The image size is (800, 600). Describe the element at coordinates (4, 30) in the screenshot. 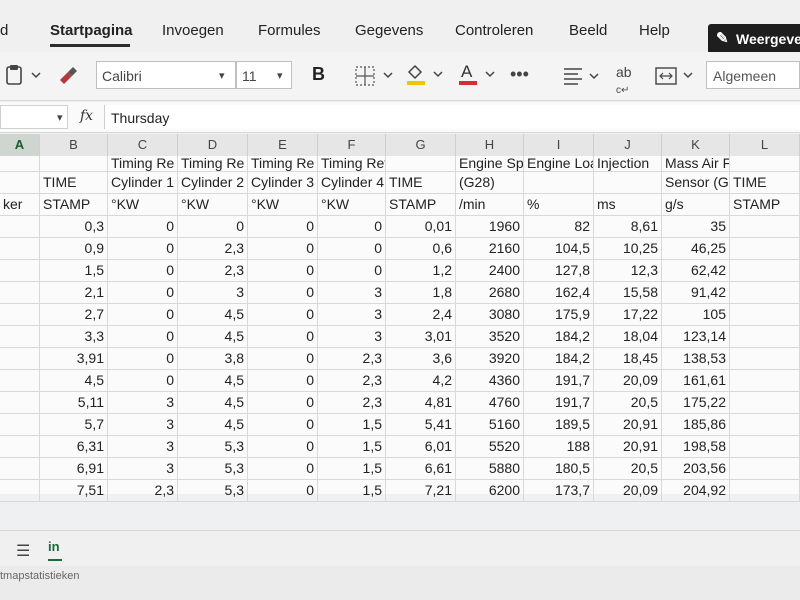

I see `tab-bestand: d` at that location.